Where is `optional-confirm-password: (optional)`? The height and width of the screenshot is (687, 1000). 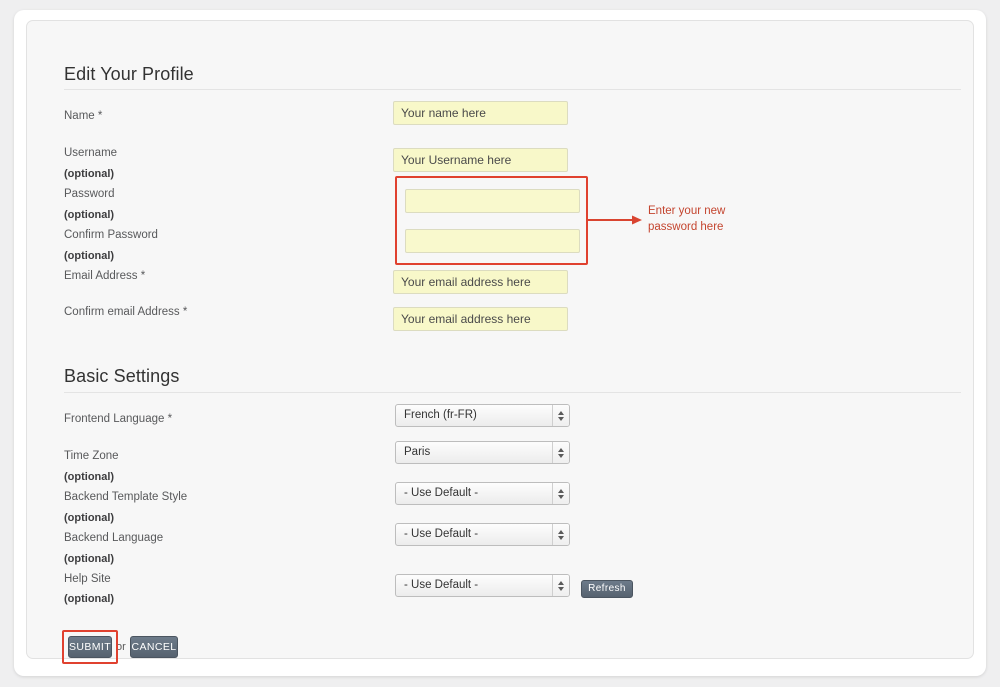
optional-confirm-password: (optional) is located at coordinates (89, 256).